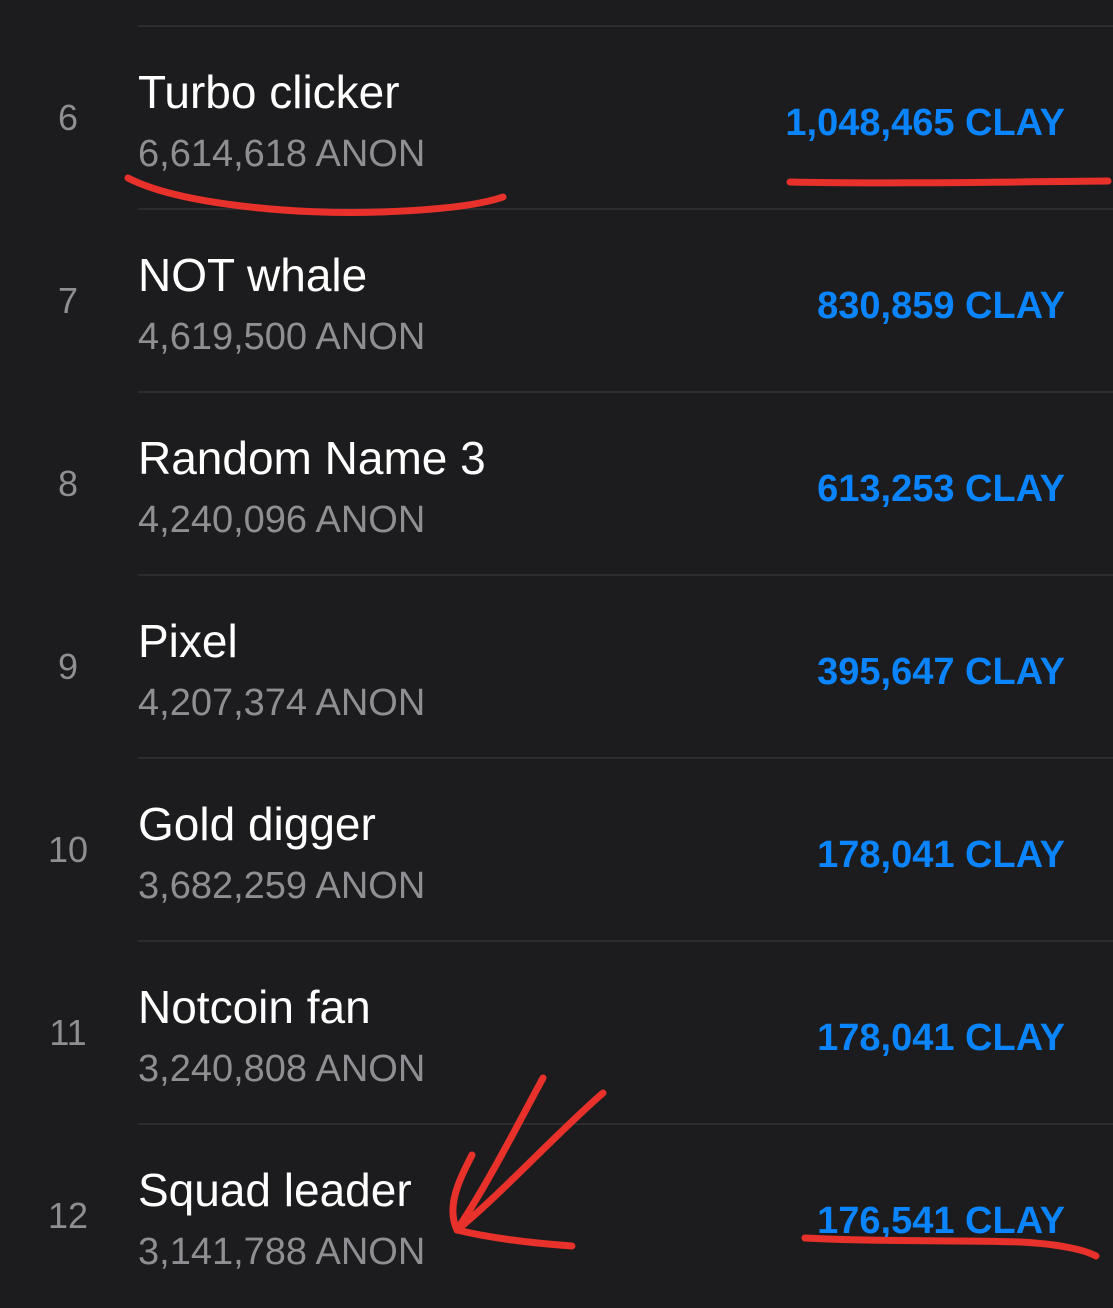 The height and width of the screenshot is (1308, 1113). Describe the element at coordinates (254, 1007) in the screenshot. I see `player-name: Notcoin fan` at that location.